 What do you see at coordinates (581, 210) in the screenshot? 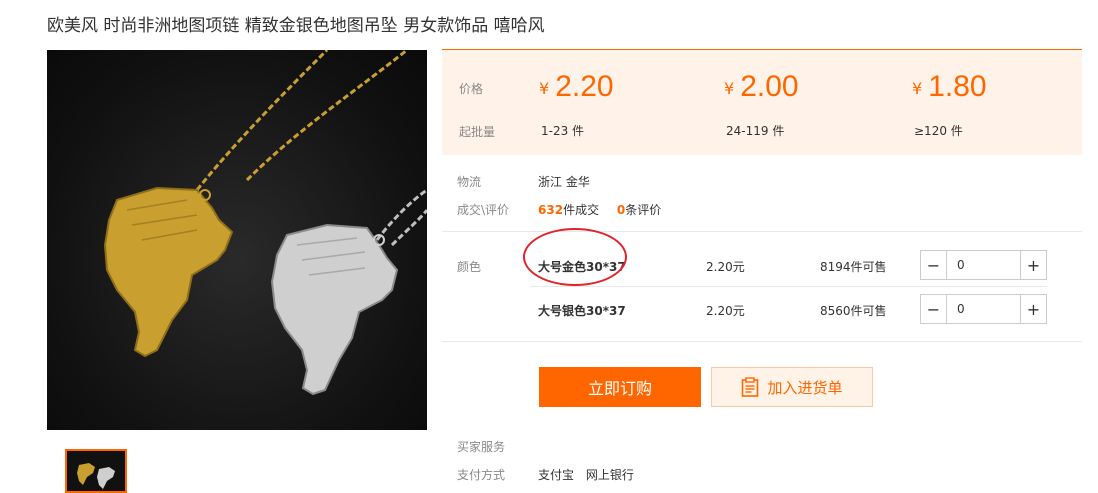
I see `deals-suffix: 件成交` at bounding box center [581, 210].